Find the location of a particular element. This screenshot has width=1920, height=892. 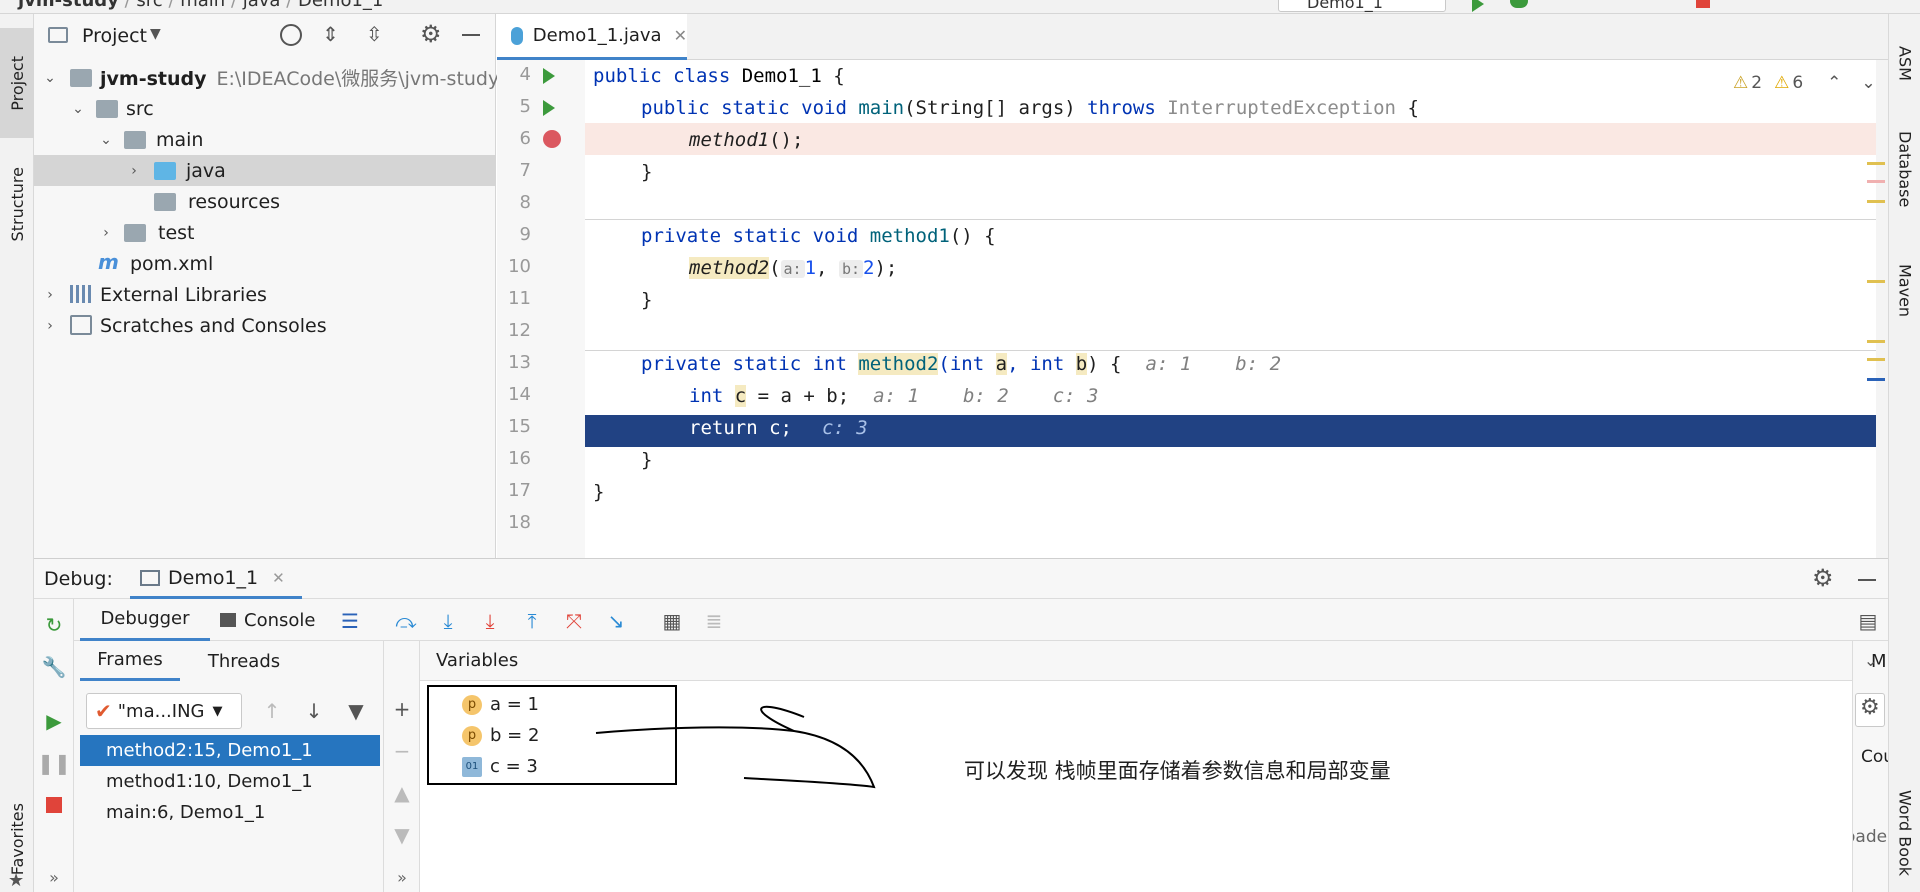

locate-icon is located at coordinates (291, 35).